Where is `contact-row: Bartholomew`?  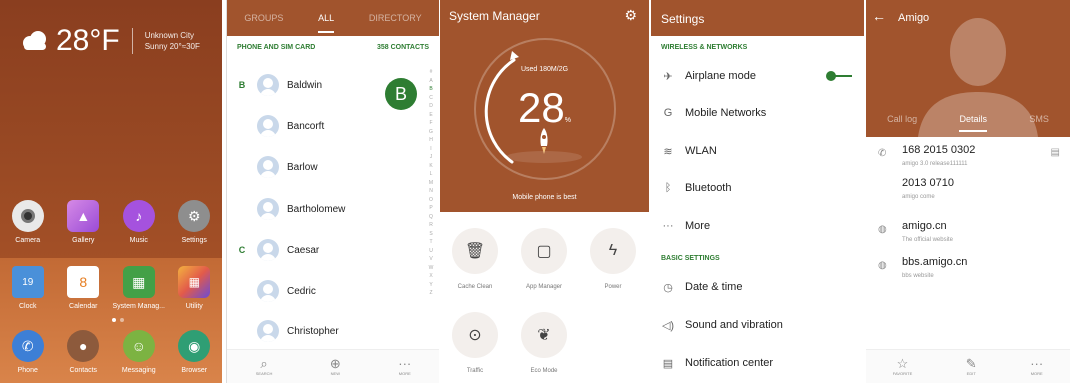 contact-row: Bartholomew is located at coordinates (327, 209).